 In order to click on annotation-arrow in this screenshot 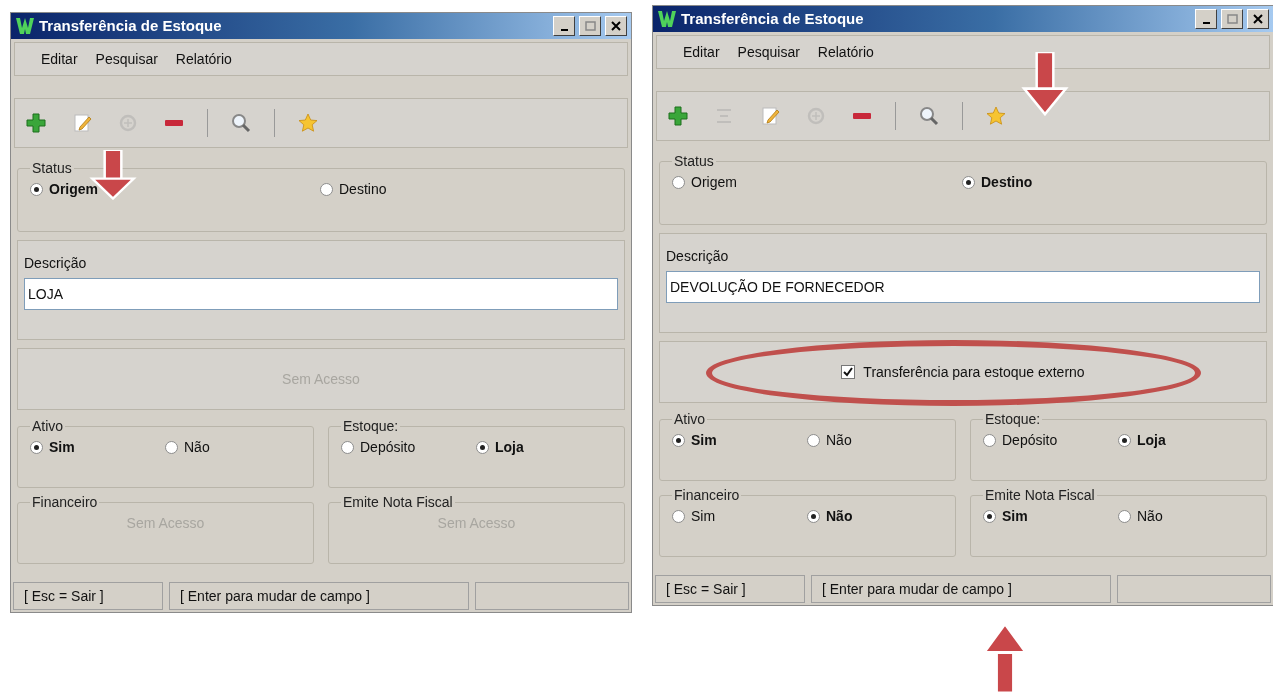, I will do `click(1045, 84)`.